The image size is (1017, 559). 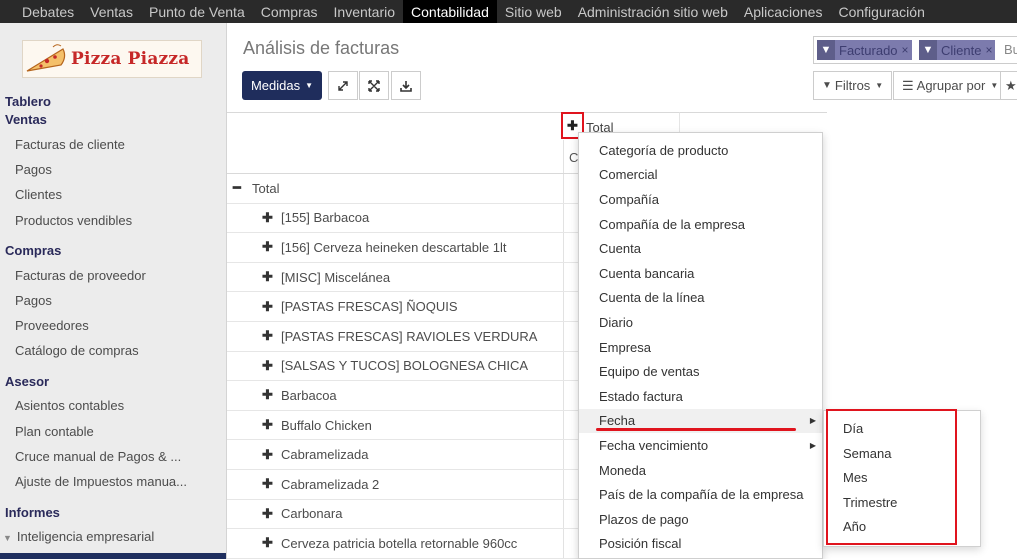 I want to click on pivot-row: ✚ [PASTAS FRESCAS] ÑOQUIS, so click(x=403, y=307).